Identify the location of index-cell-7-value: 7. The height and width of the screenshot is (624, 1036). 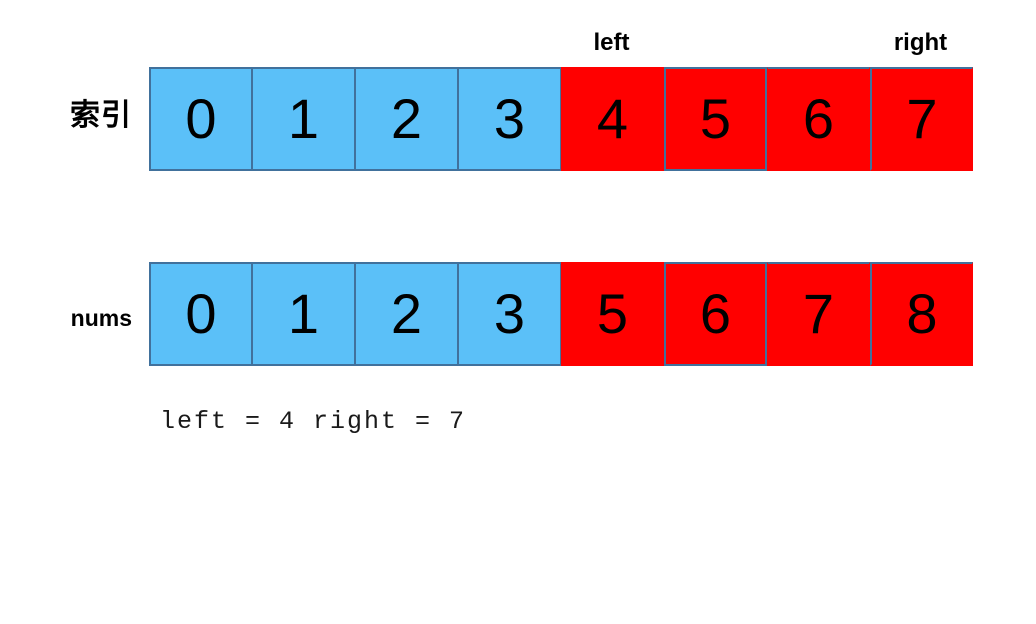
(922, 118).